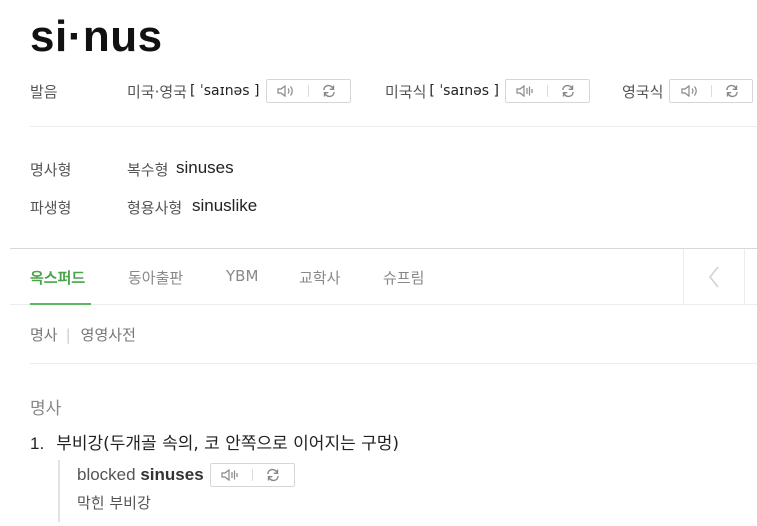 The width and height of the screenshot is (757, 526). Describe the element at coordinates (60, 304) in the screenshot. I see `active-tab-indicator` at that location.